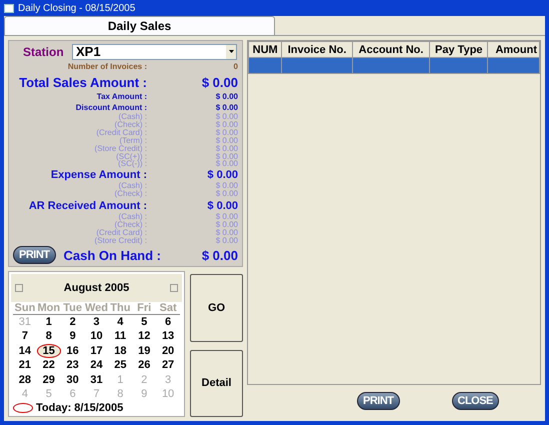 This screenshot has width=549, height=425. I want to click on today-label: Today: 8/15/2005, so click(80, 408).